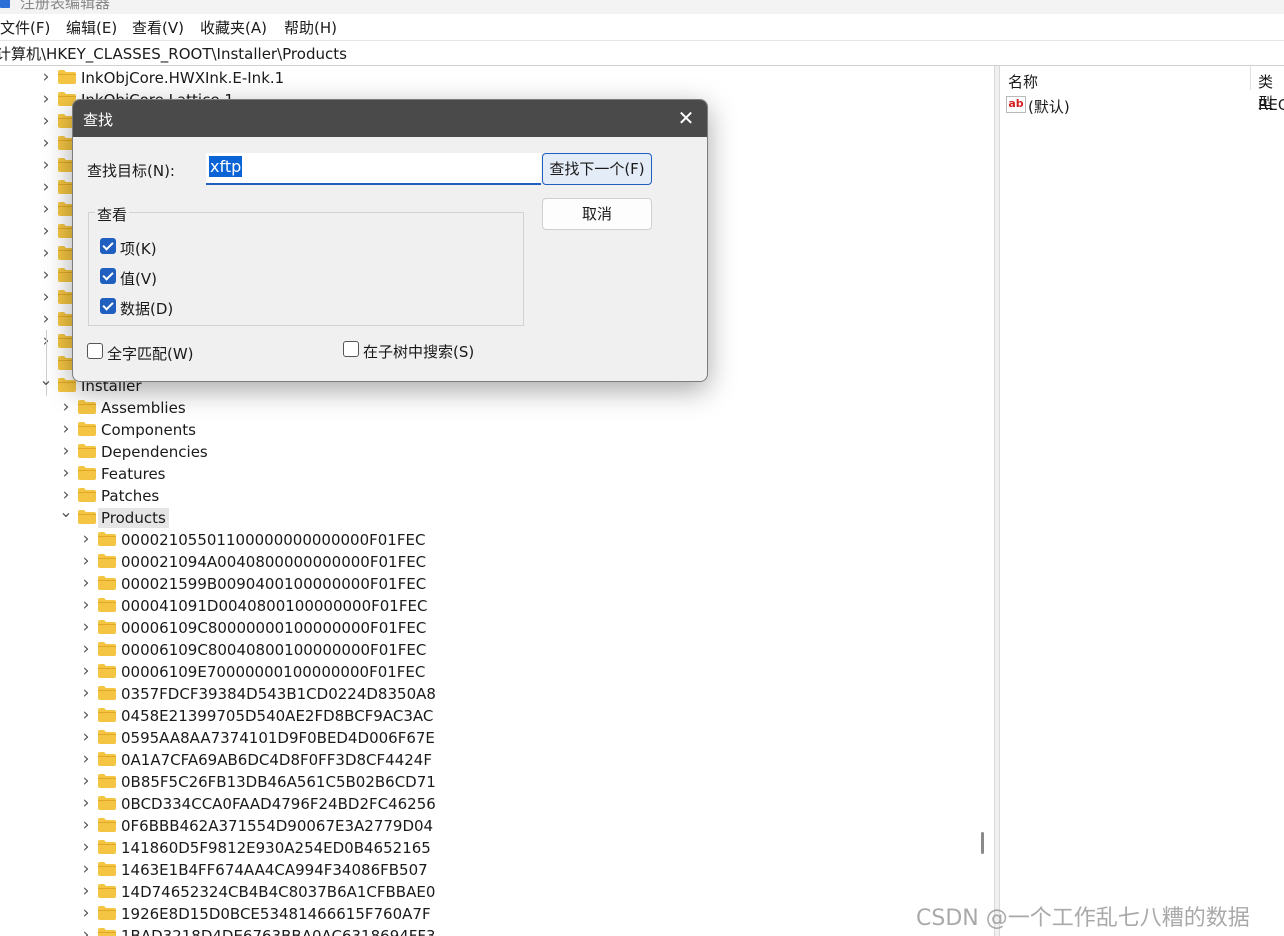 This screenshot has height=936, width=1284. I want to click on find-next-button: 查找下一个(F), so click(597, 169).